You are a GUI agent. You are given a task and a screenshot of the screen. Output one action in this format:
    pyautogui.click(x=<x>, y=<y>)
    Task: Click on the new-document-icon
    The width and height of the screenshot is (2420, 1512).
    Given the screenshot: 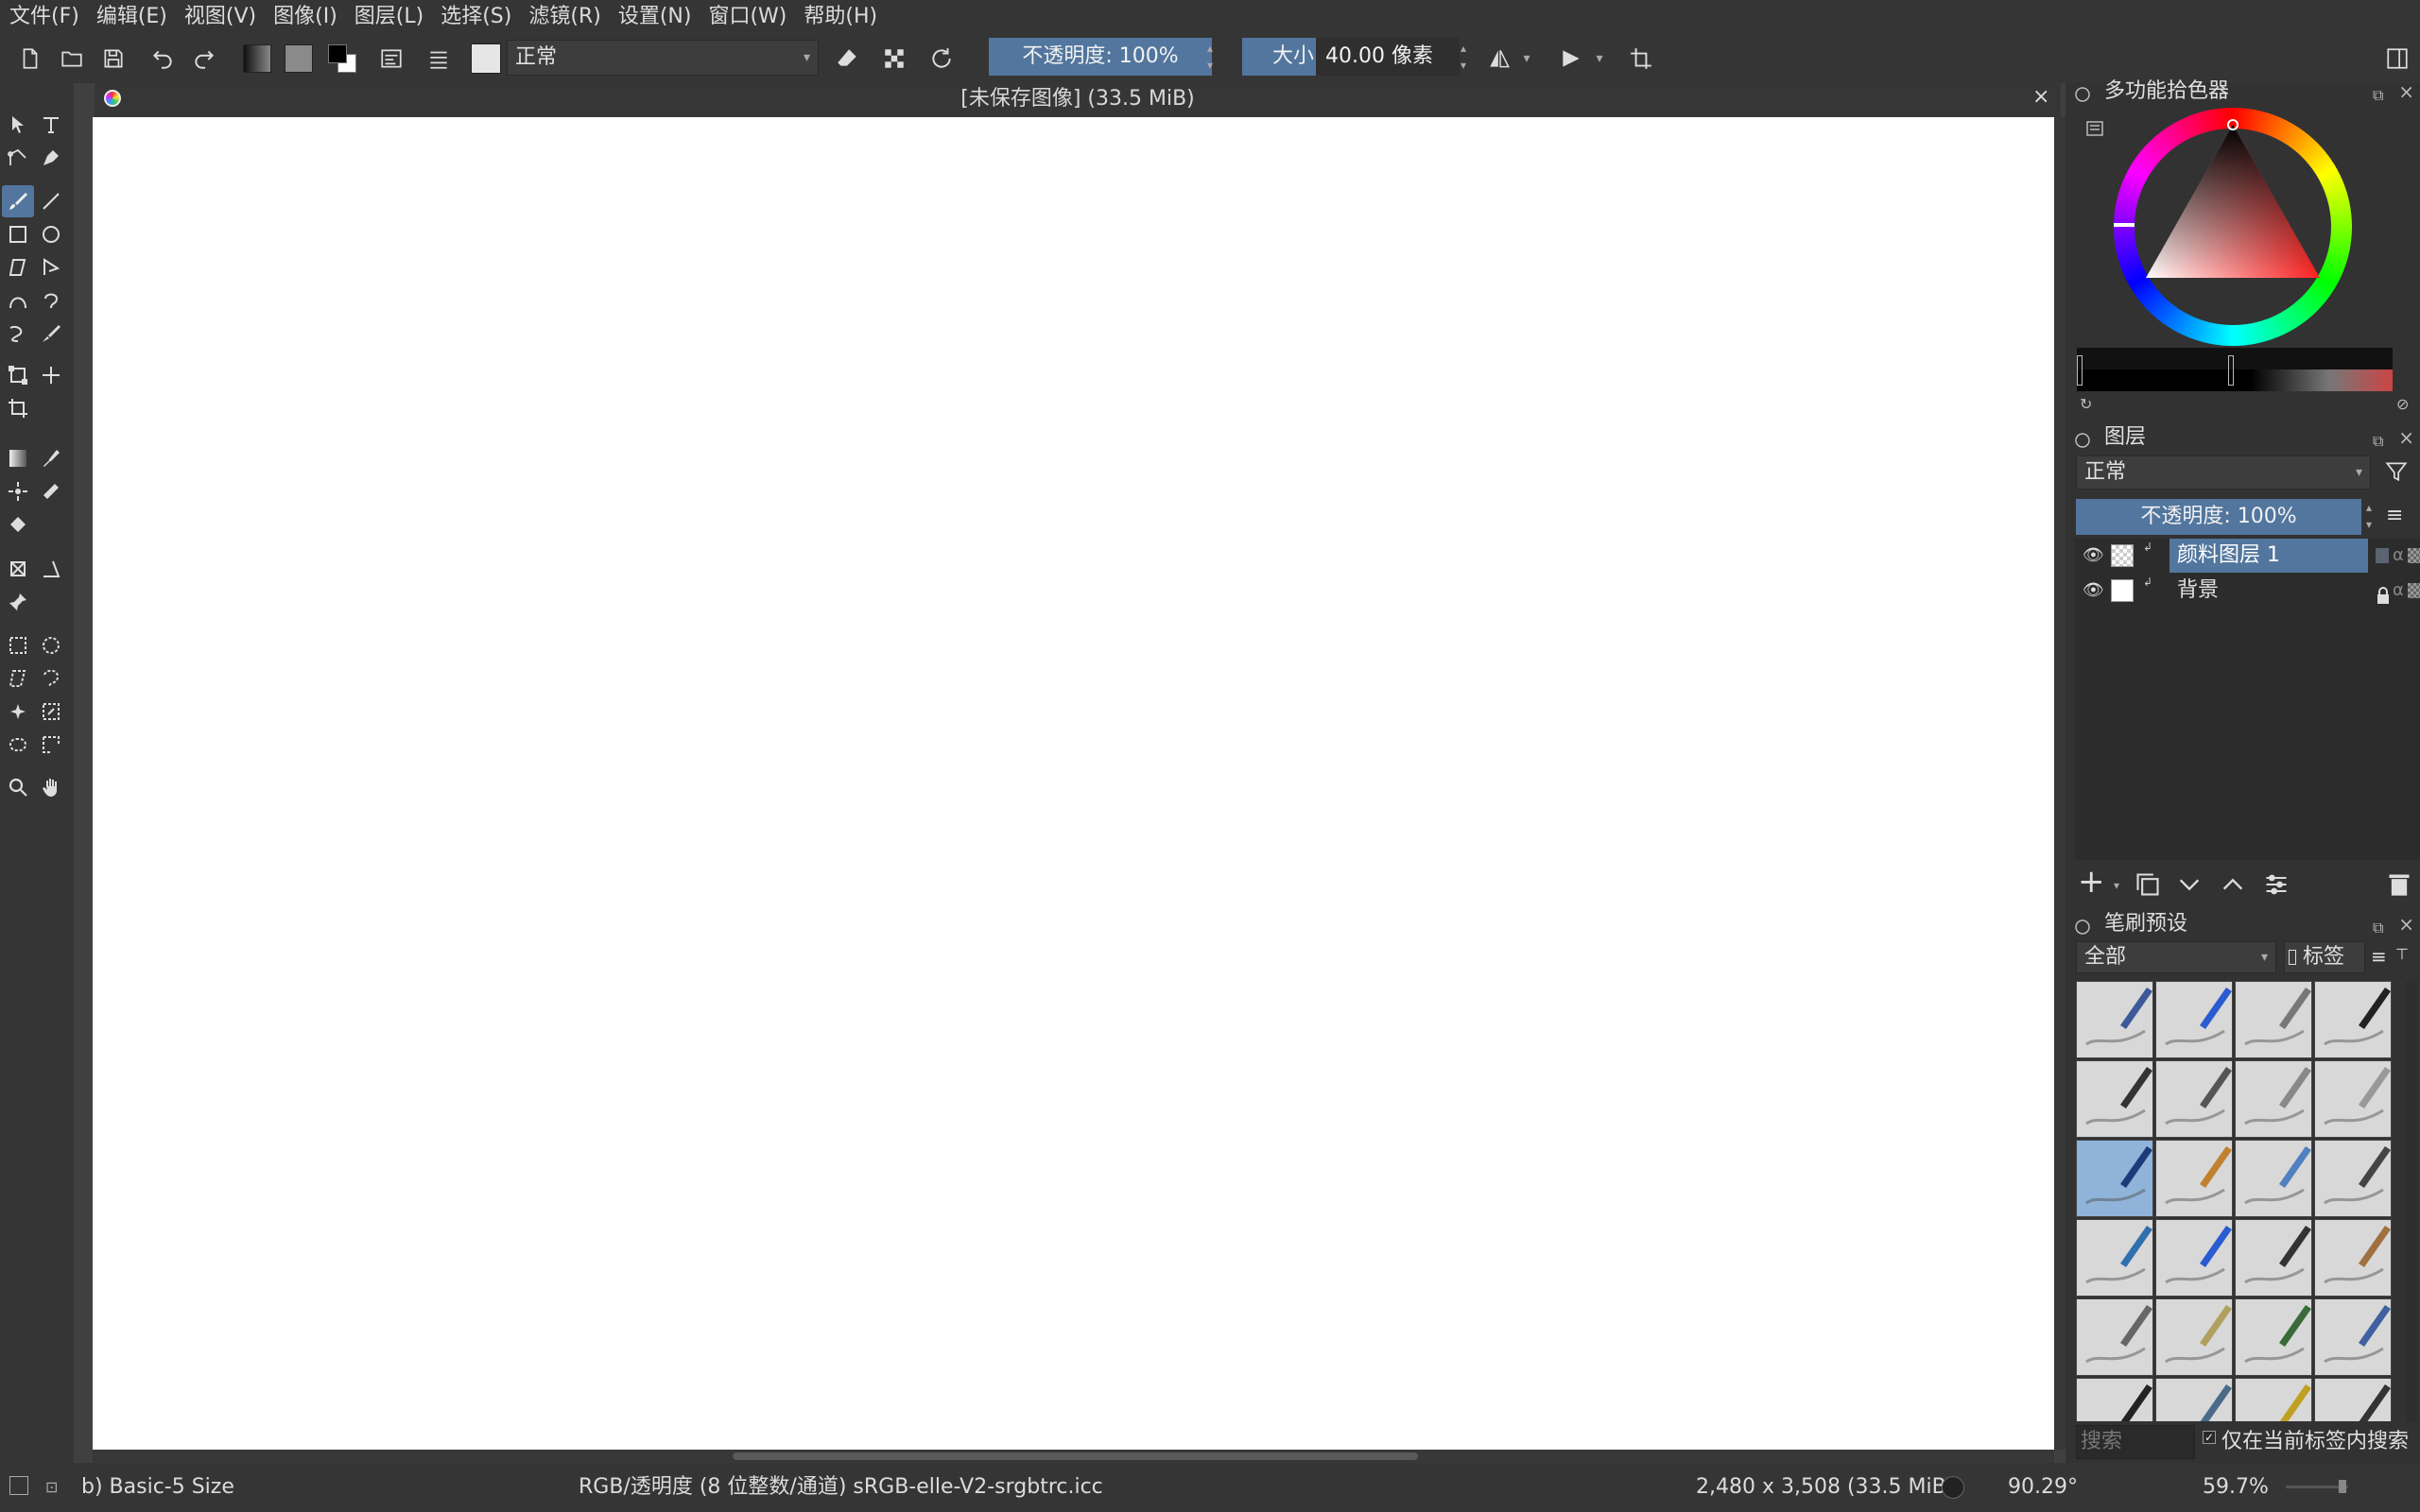 What is the action you would take?
    pyautogui.click(x=30, y=59)
    